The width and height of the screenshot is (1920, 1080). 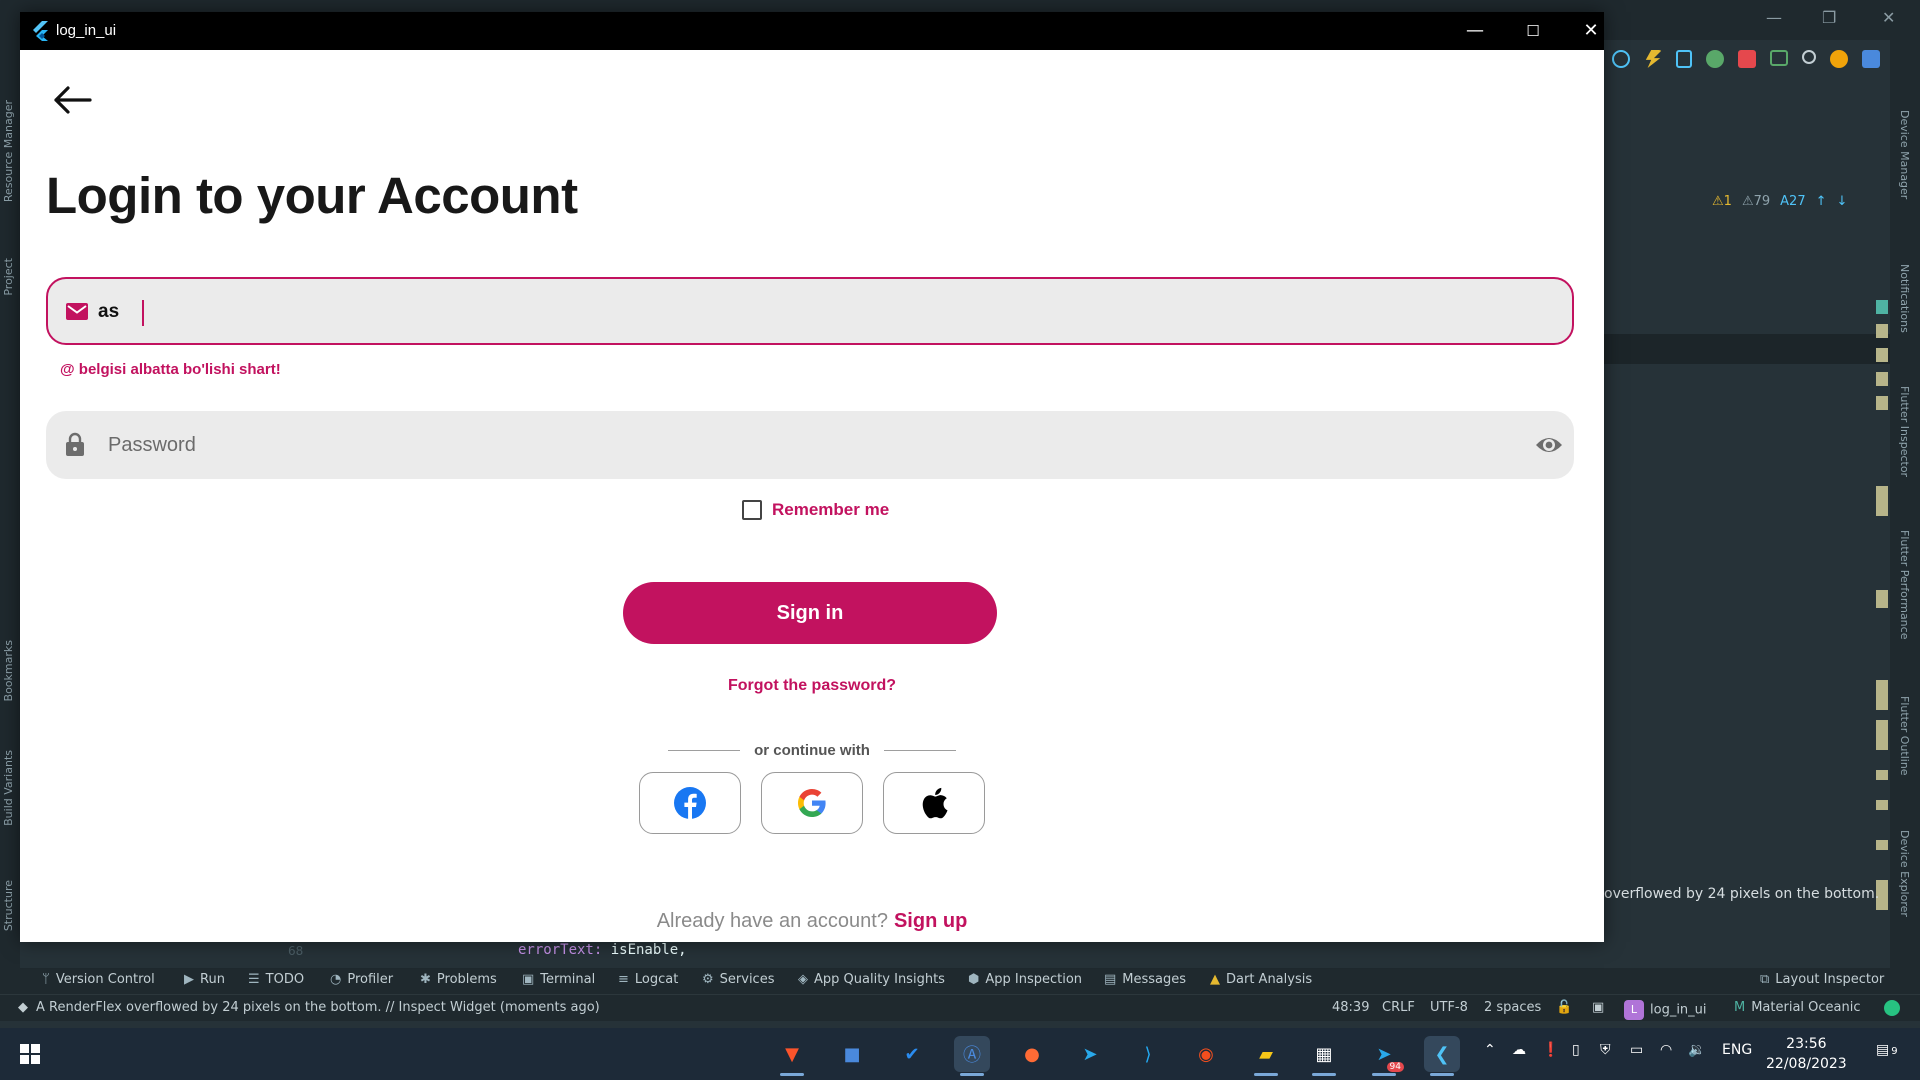 I want to click on toolwindow-dart-analysis: ▲ Dart Analysis, so click(x=1261, y=979).